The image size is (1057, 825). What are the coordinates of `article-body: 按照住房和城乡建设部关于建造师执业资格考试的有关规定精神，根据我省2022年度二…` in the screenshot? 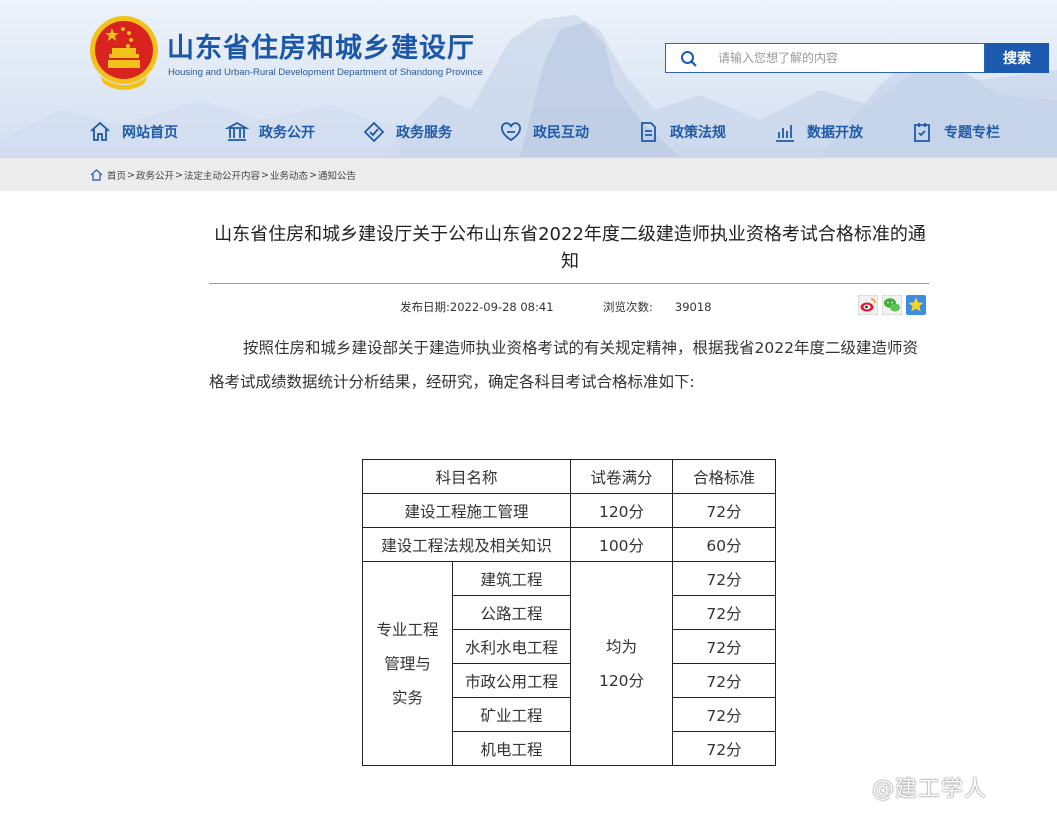 It's located at (563, 365).